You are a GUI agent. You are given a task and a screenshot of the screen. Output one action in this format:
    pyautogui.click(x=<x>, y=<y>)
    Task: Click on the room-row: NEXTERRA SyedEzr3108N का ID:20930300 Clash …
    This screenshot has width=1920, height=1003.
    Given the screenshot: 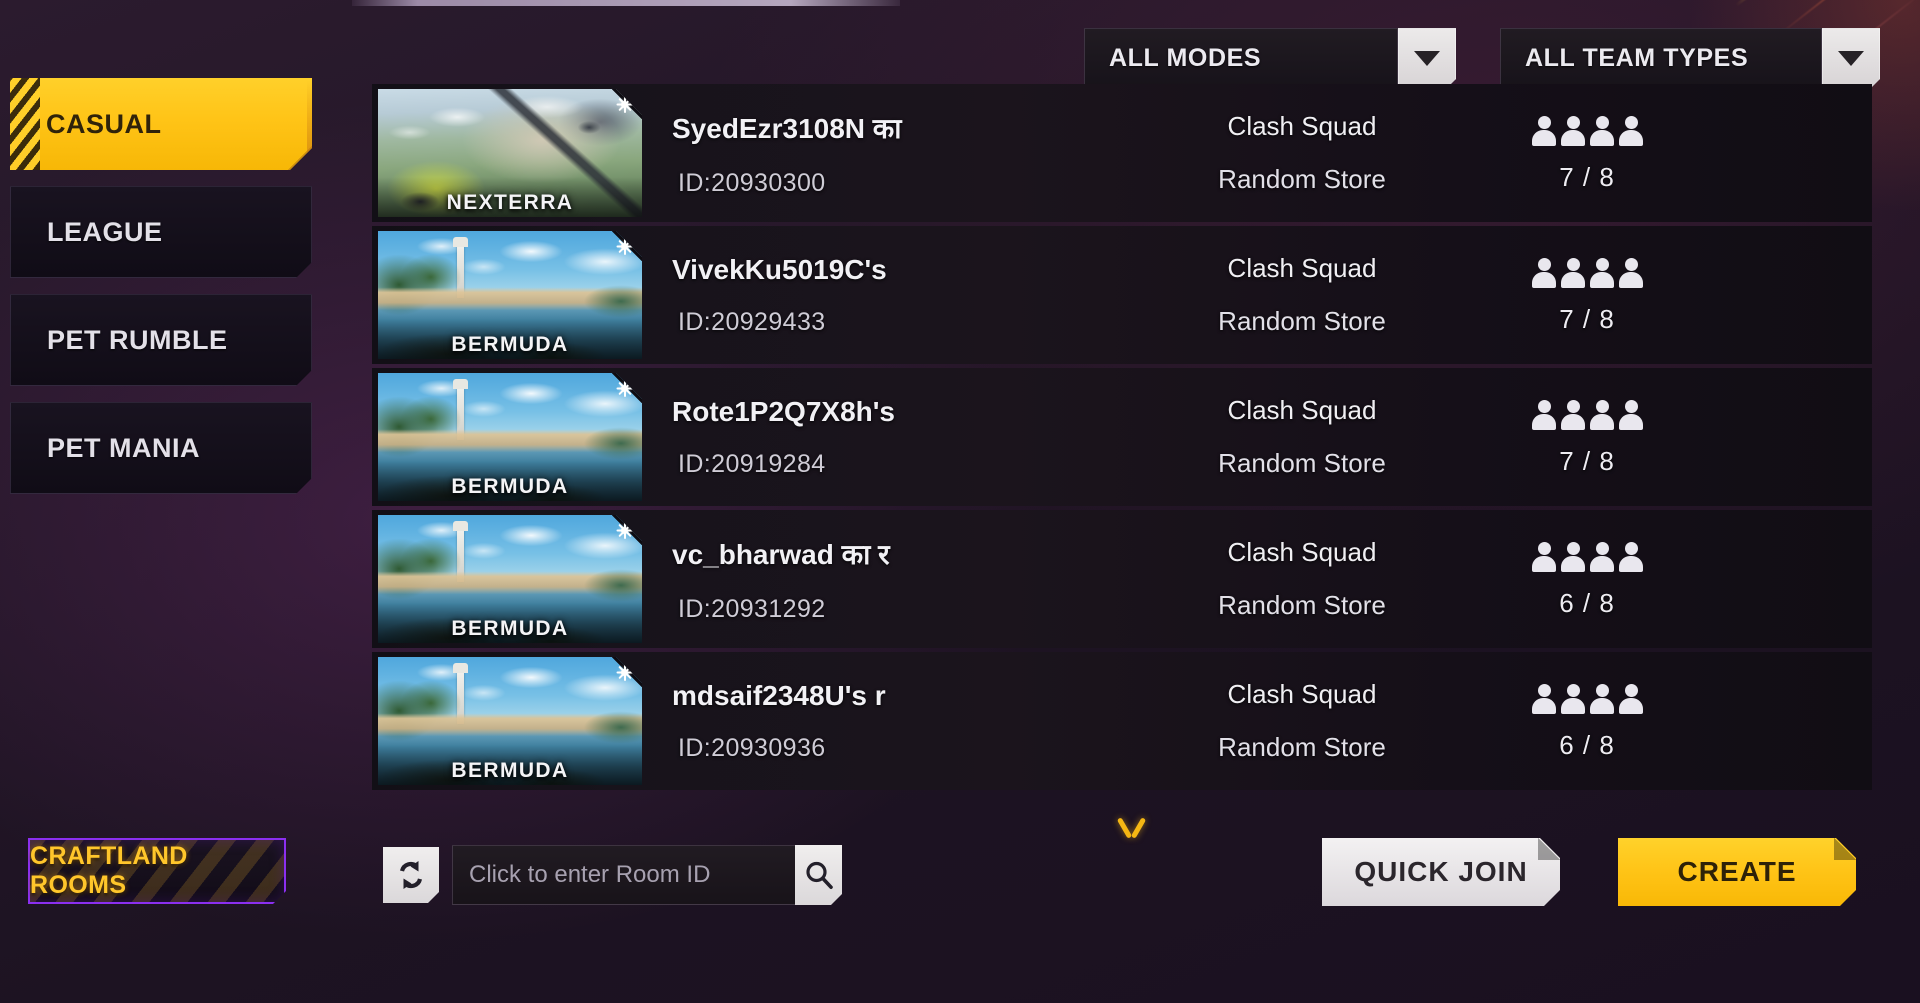 What is the action you would take?
    pyautogui.click(x=1122, y=153)
    